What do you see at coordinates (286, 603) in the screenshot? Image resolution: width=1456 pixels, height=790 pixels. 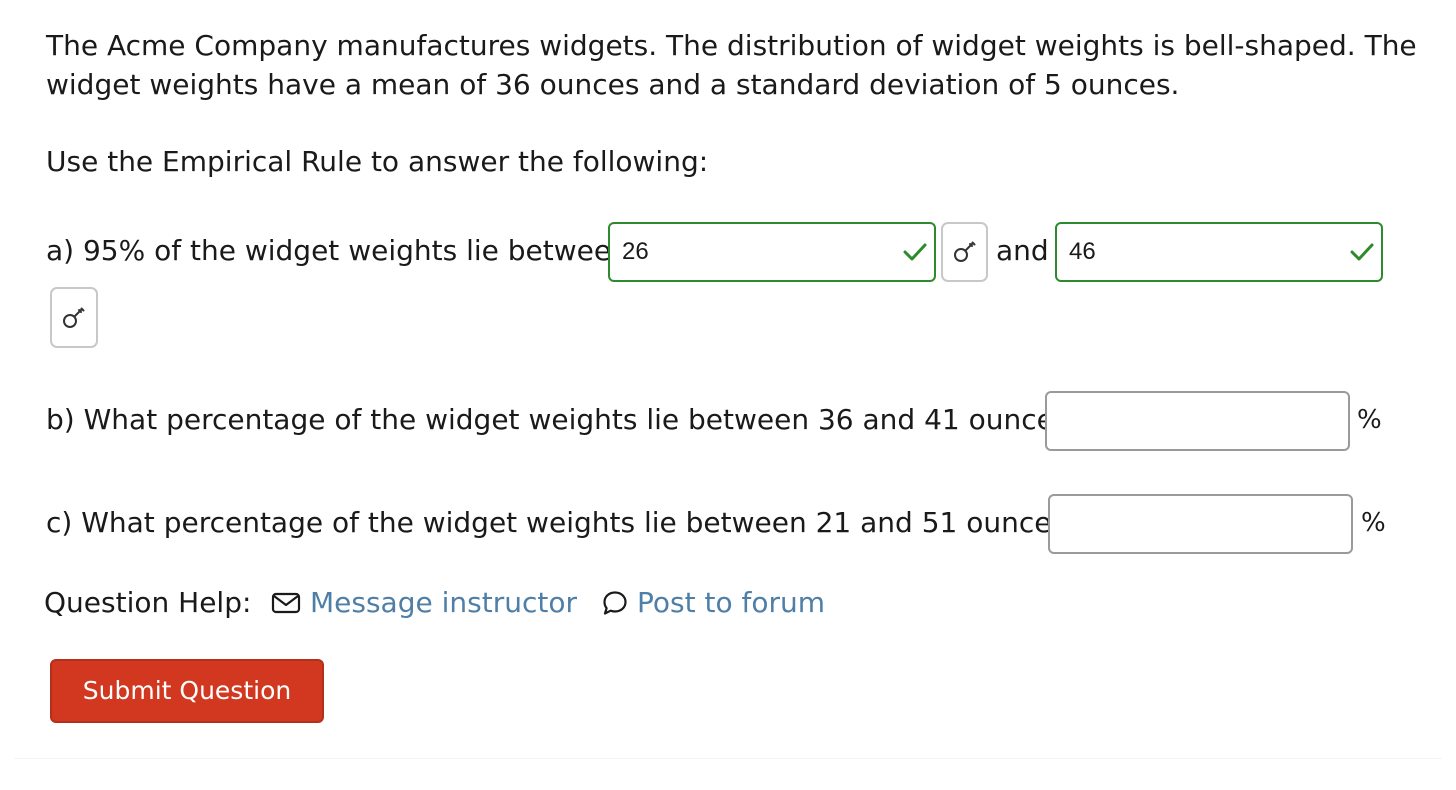 I see `mail-icon` at bounding box center [286, 603].